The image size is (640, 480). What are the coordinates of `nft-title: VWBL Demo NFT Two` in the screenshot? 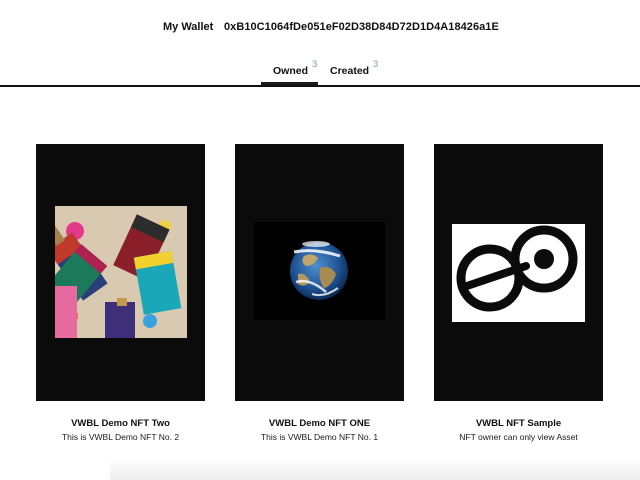 It's located at (120, 423).